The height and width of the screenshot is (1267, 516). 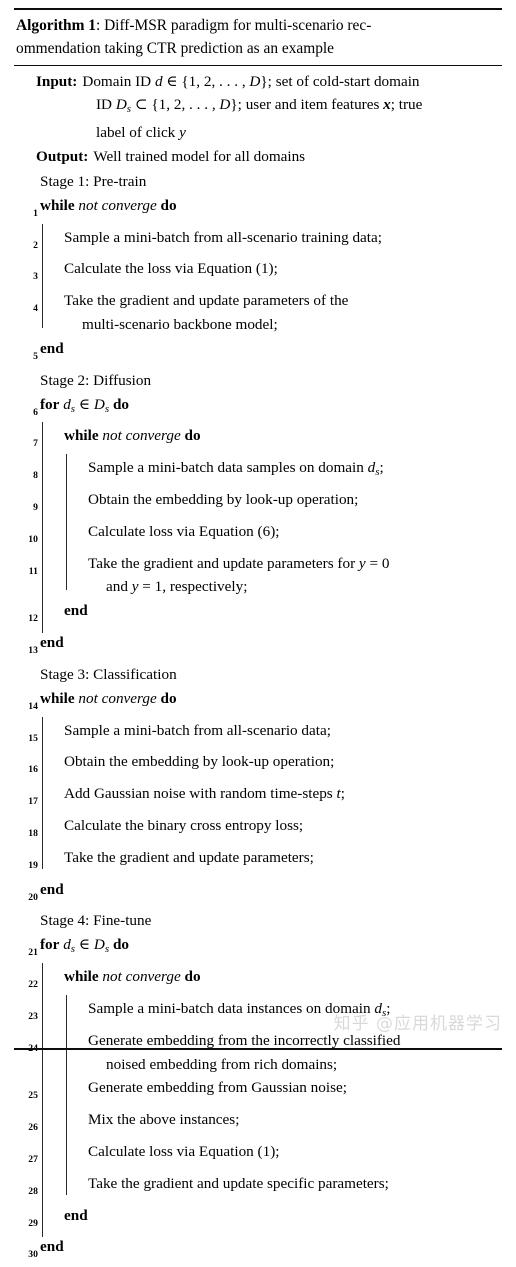 What do you see at coordinates (33, 1128) in the screenshot?
I see `line-number: 26` at bounding box center [33, 1128].